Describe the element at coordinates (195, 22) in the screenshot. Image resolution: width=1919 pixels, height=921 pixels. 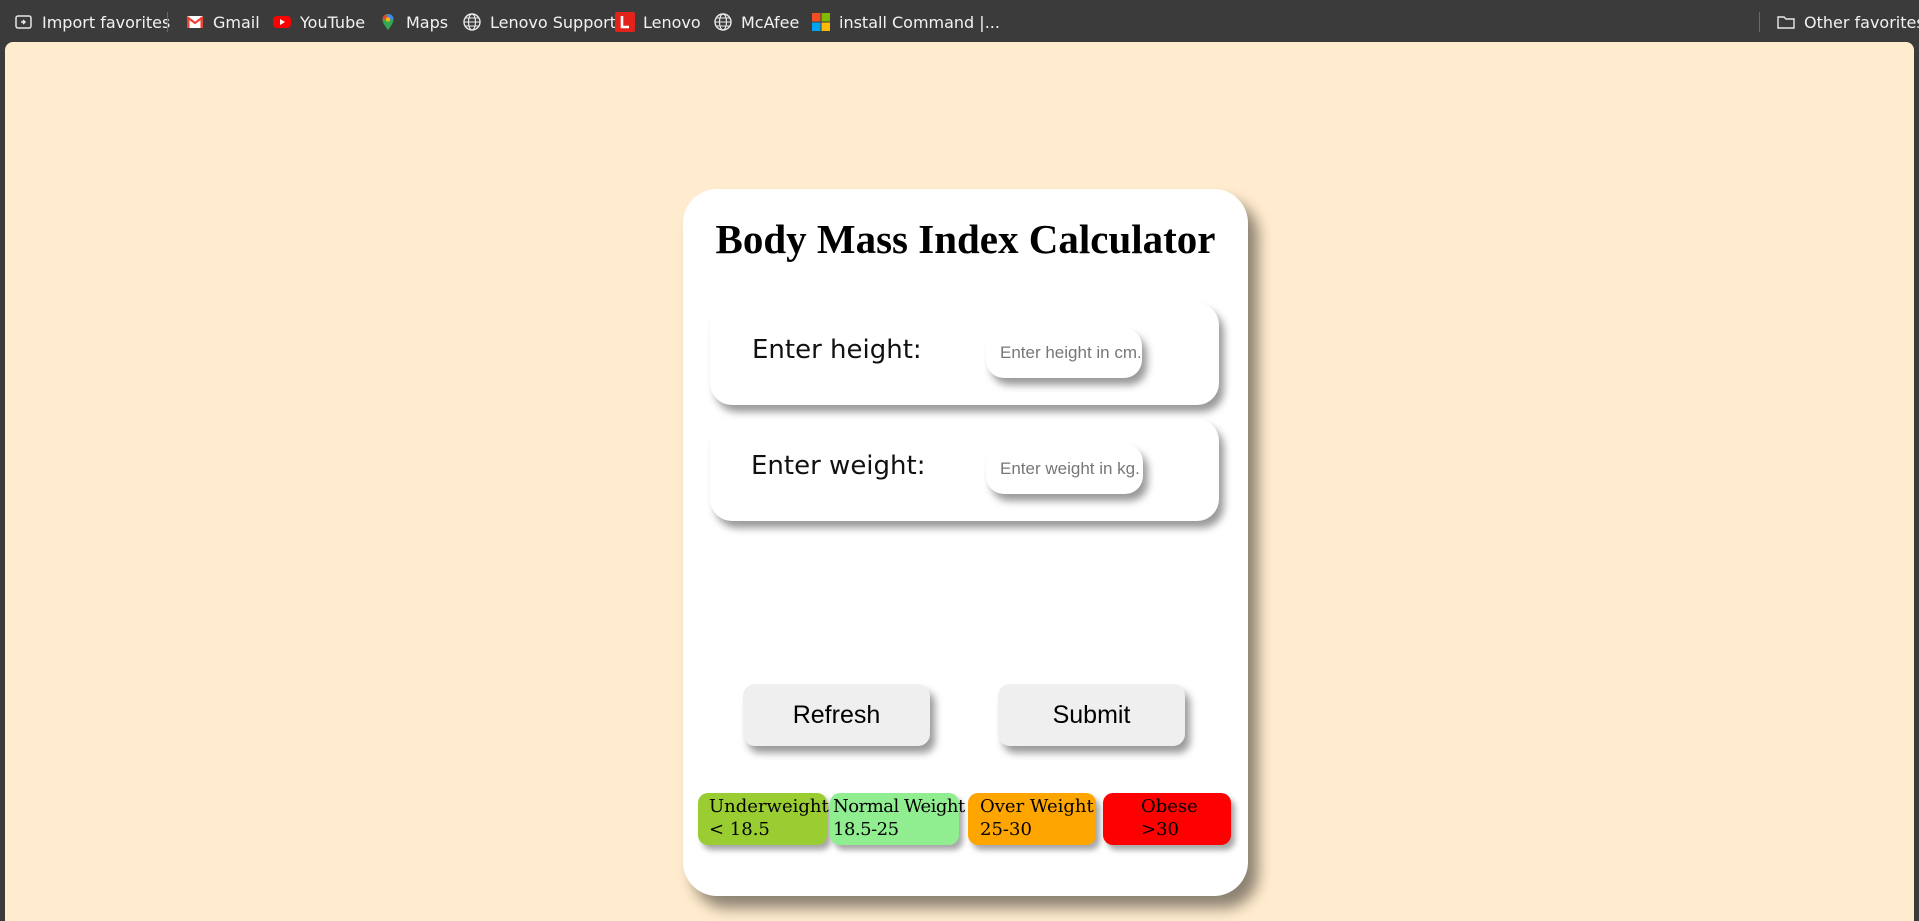
I see `gmail-icon` at that location.